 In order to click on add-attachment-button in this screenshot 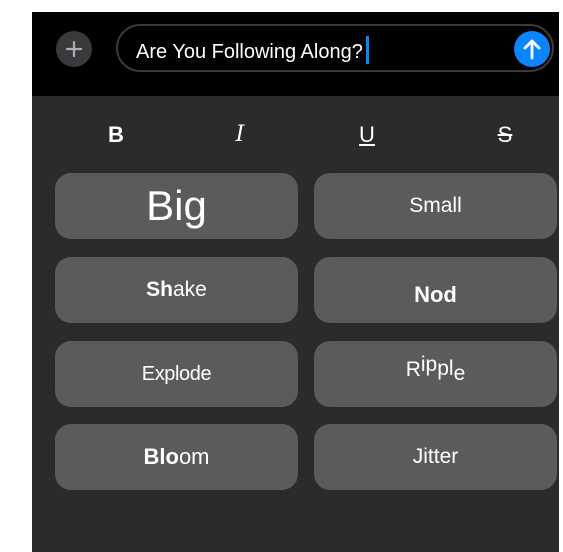, I will do `click(74, 49)`.